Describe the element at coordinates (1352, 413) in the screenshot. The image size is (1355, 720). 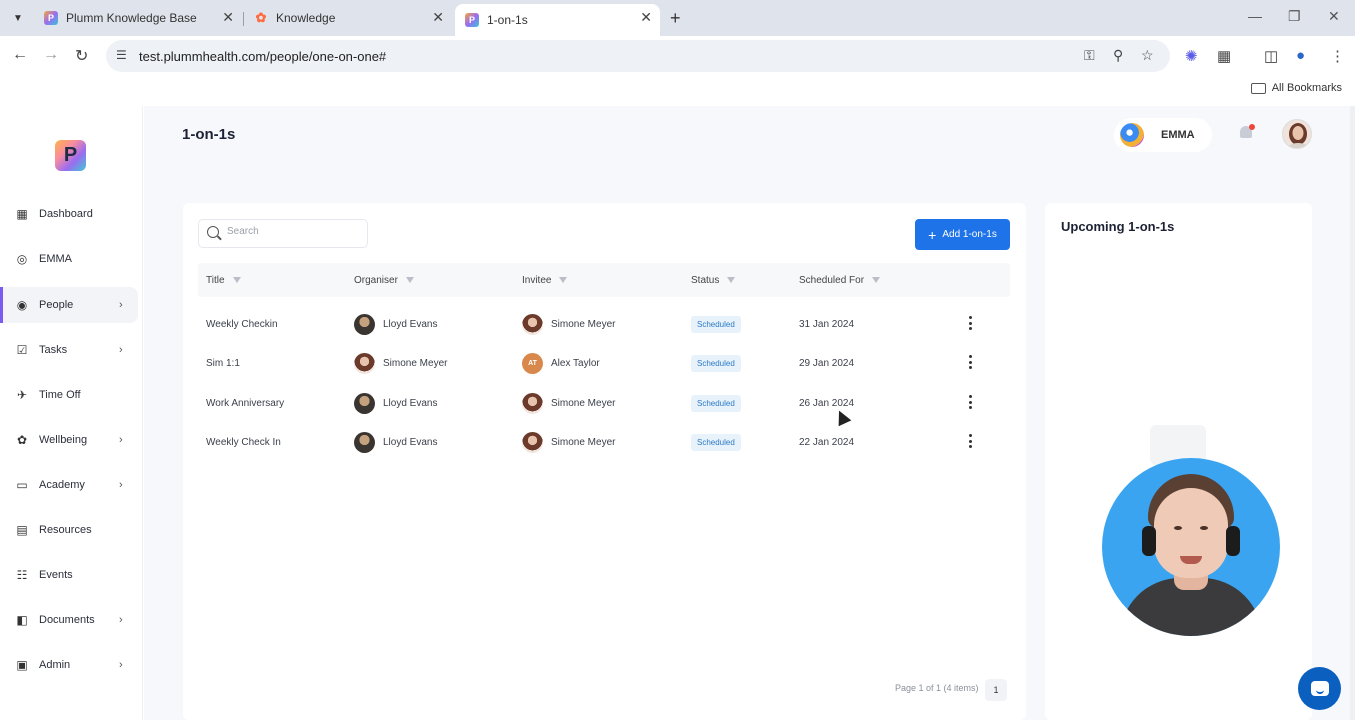
I see `page-scrollbar` at that location.